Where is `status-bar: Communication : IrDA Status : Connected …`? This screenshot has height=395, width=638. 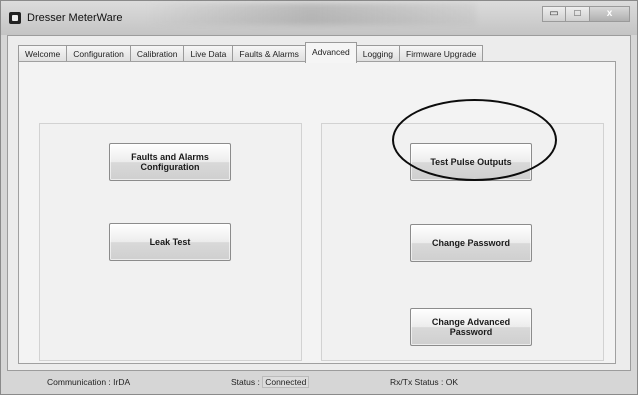
status-bar: Communication : IrDA Status : Connected … is located at coordinates (319, 383).